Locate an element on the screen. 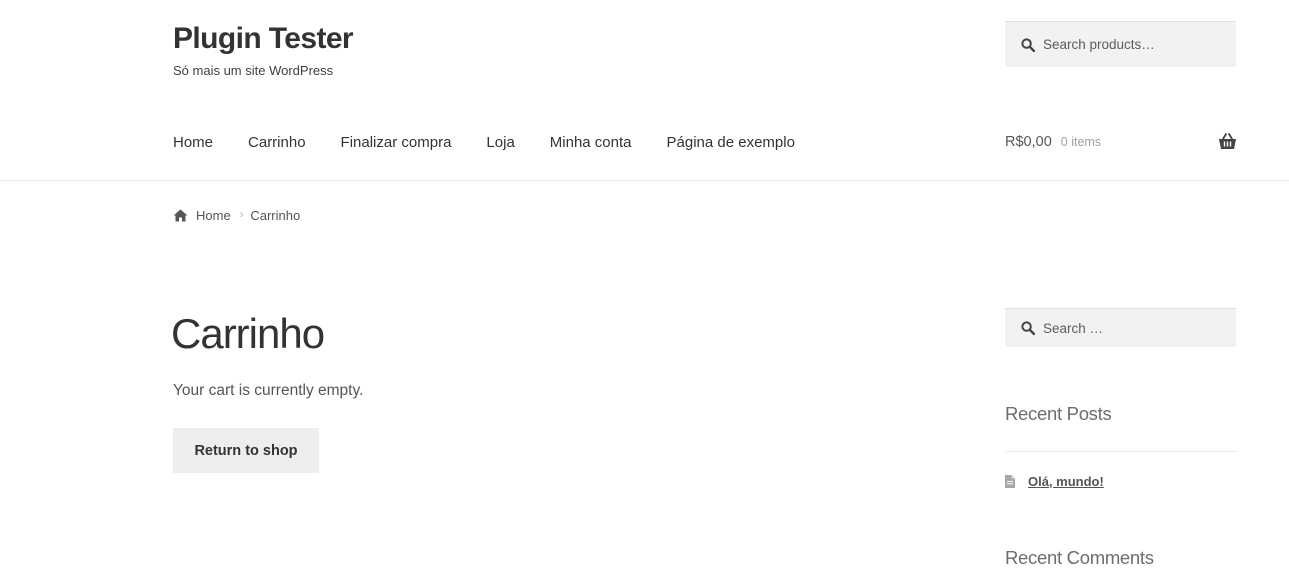 The image size is (1289, 575). basket-icon is located at coordinates (1227, 141).